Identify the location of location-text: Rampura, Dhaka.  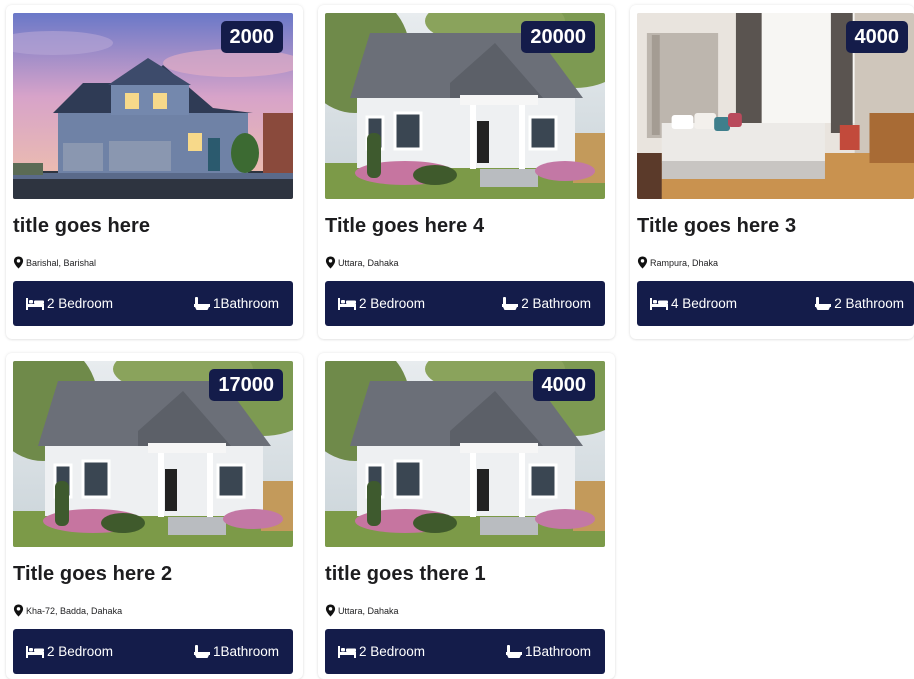
(684, 263).